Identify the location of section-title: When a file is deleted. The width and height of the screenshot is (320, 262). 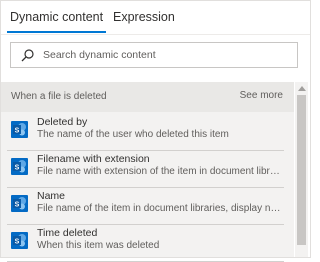
(59, 96).